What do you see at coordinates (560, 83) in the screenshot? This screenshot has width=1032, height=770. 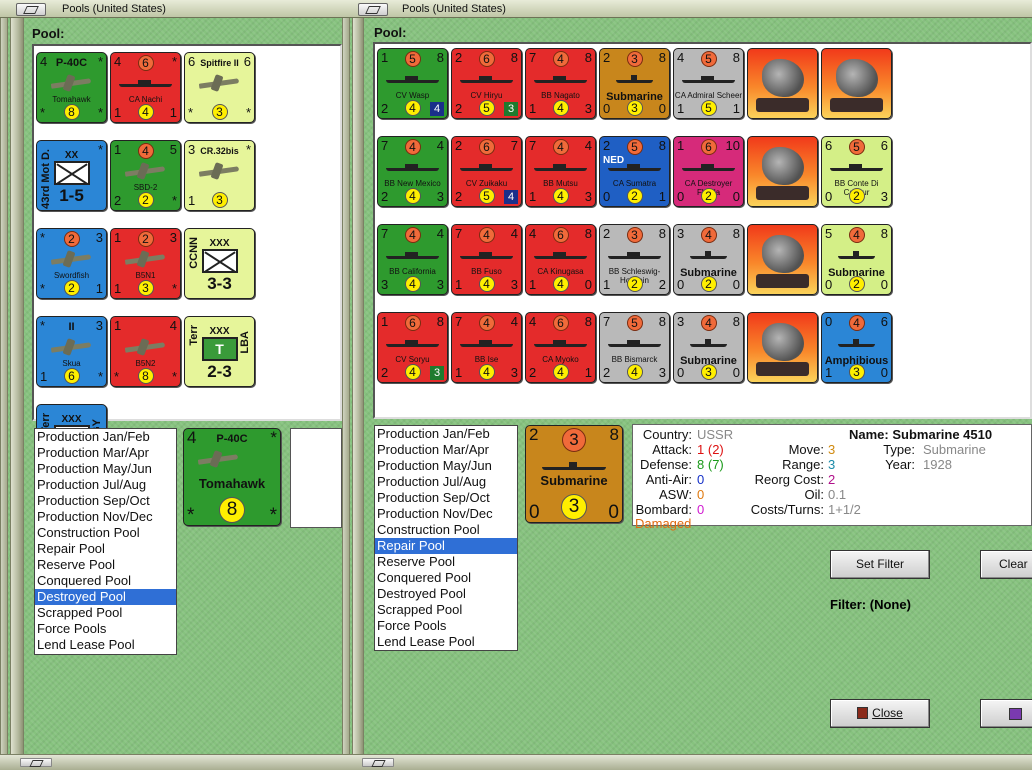 I see `unit-counter: 7 8 4 BB Nagato 1 4 3` at bounding box center [560, 83].